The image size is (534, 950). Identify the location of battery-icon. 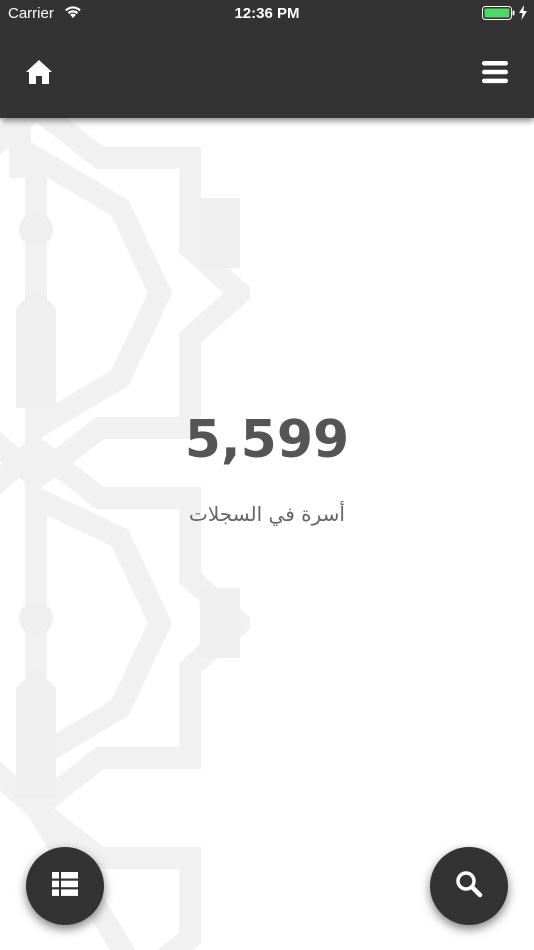
(499, 15).